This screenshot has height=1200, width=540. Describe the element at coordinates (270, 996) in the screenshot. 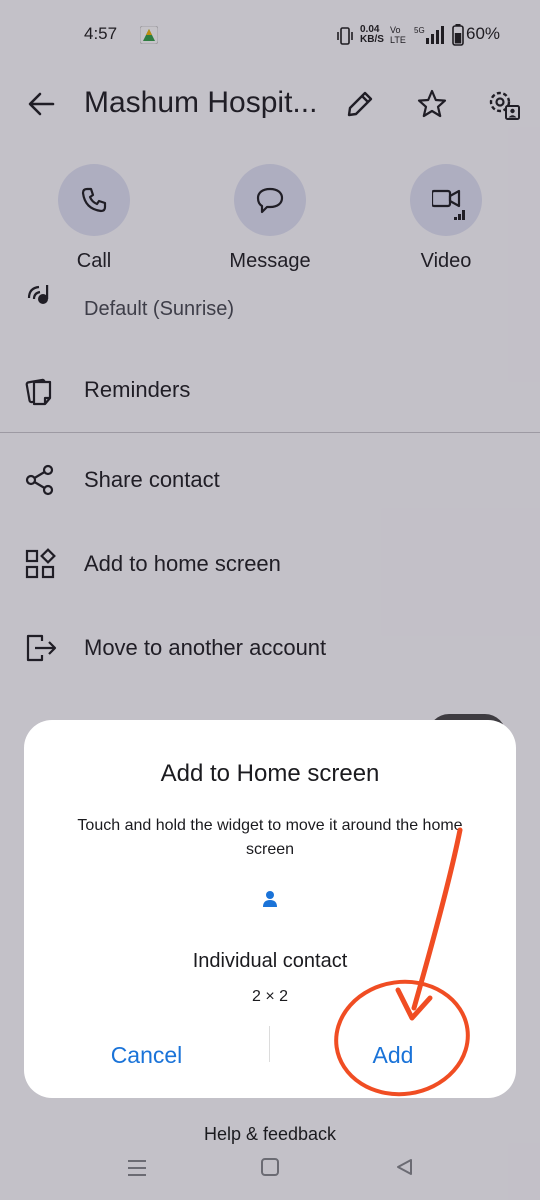

I see `widget-size: 2 × 2` at that location.